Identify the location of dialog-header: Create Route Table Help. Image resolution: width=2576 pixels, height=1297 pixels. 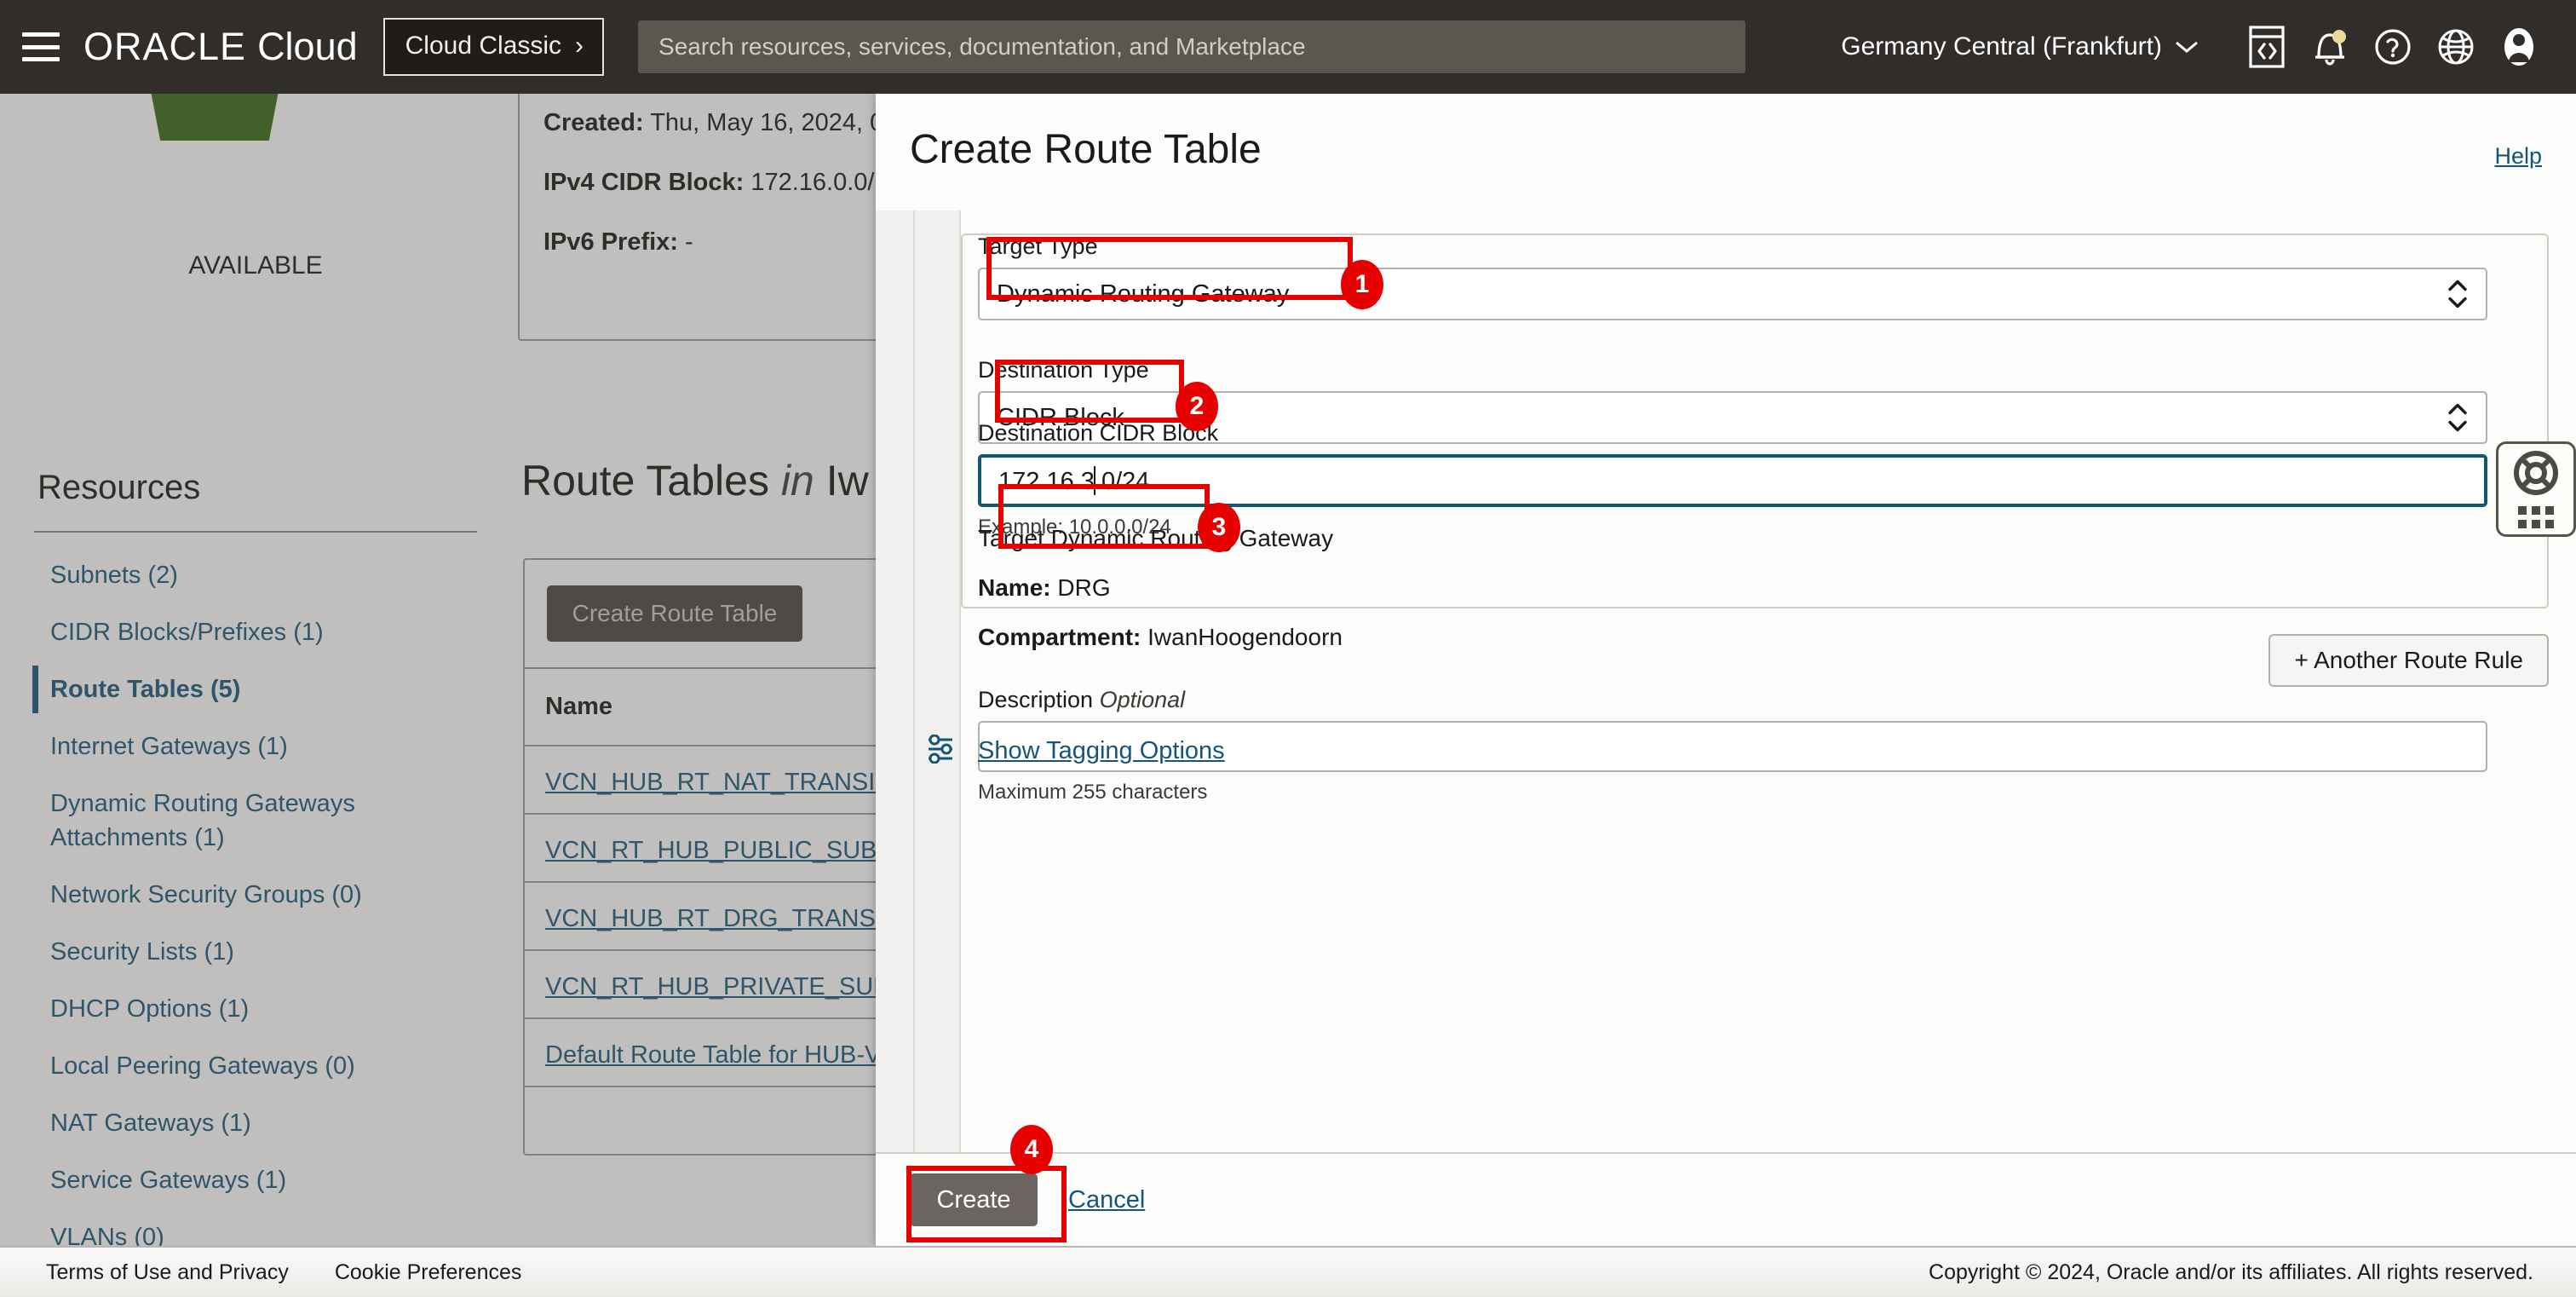
(1726, 152).